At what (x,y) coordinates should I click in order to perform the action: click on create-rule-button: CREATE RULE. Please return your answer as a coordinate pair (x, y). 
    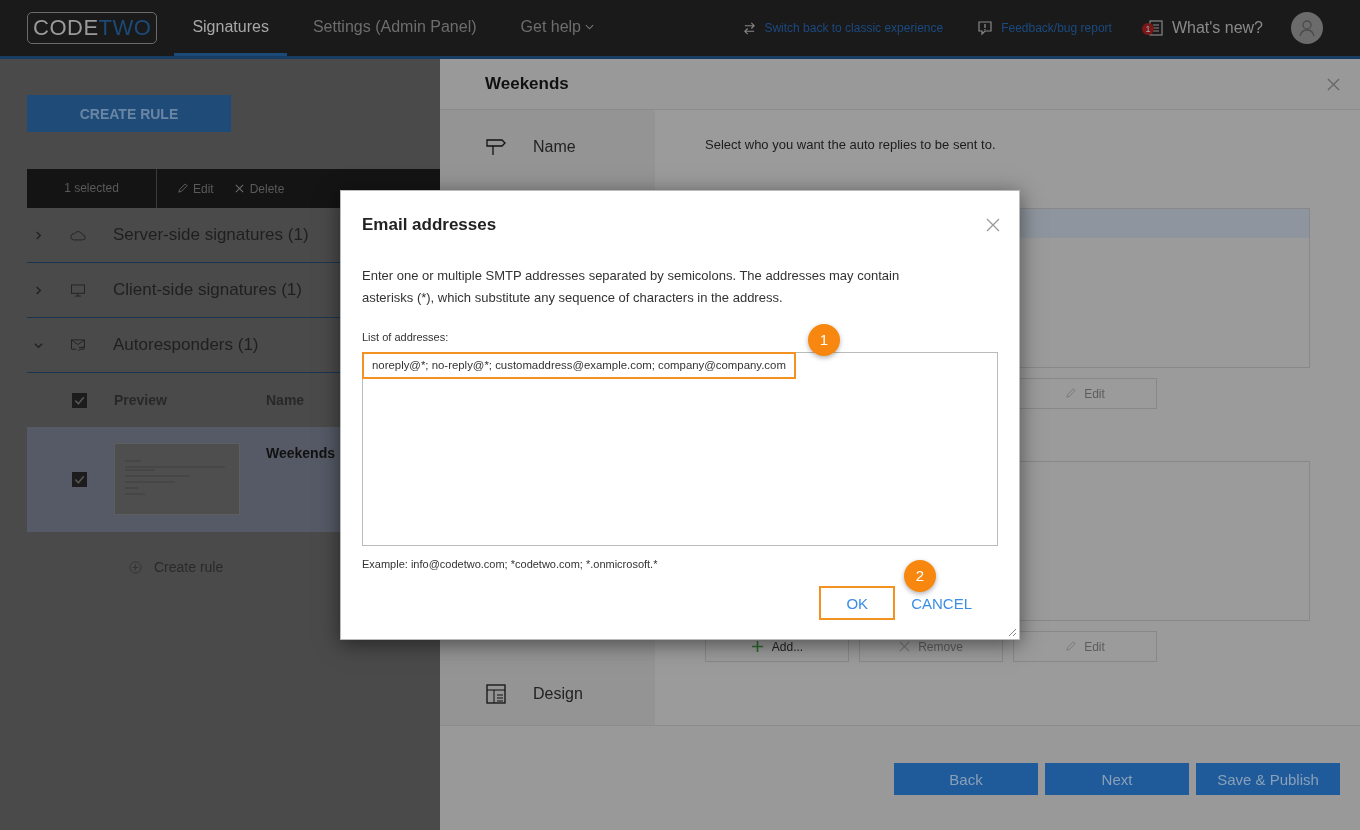
    Looking at the image, I should click on (129, 113).